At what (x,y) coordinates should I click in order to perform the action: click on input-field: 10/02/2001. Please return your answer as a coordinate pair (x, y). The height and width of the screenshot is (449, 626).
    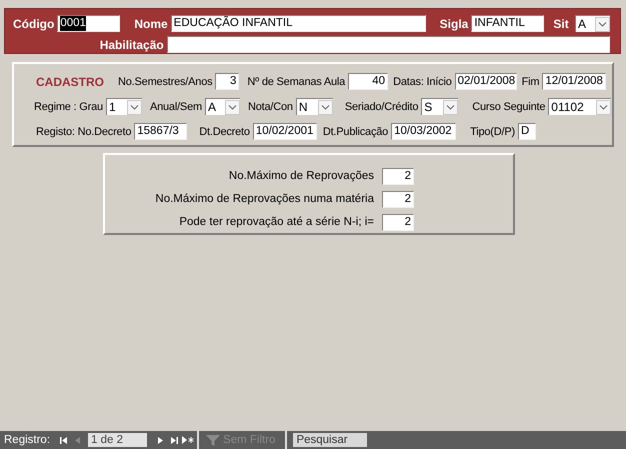
    Looking at the image, I should click on (284, 131).